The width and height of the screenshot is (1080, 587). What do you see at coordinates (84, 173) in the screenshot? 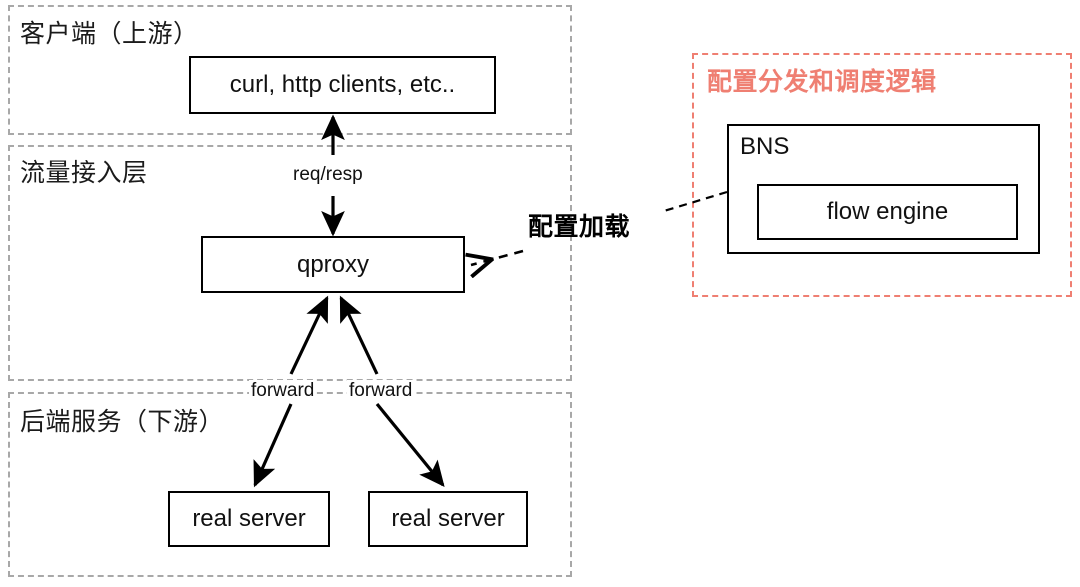
I see `zone-traffic-title: 流量接入层` at bounding box center [84, 173].